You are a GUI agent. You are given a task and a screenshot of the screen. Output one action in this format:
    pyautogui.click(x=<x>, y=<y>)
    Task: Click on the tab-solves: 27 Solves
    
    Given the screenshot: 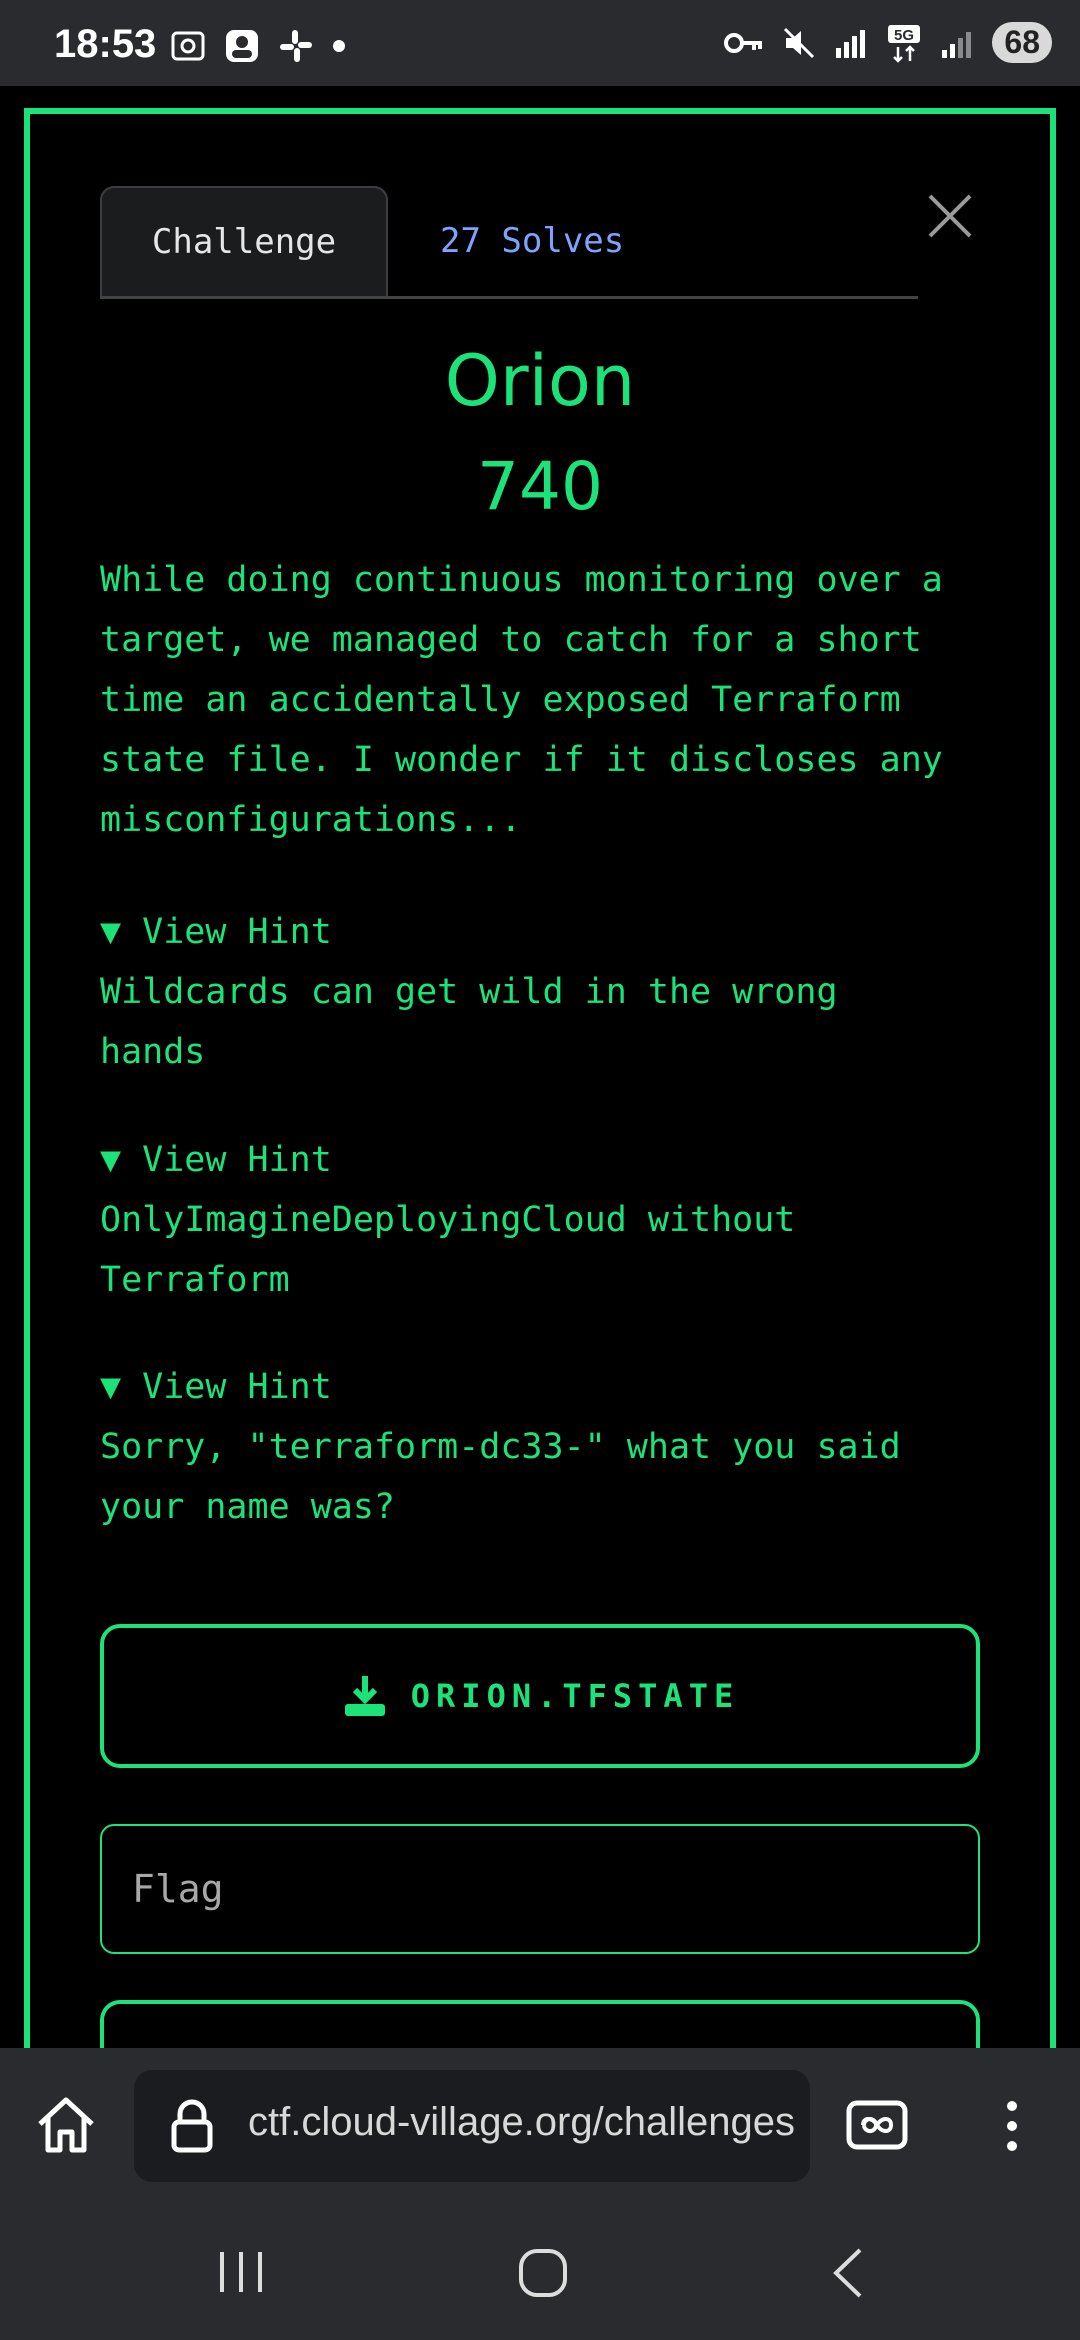 What is the action you would take?
    pyautogui.click(x=532, y=241)
    